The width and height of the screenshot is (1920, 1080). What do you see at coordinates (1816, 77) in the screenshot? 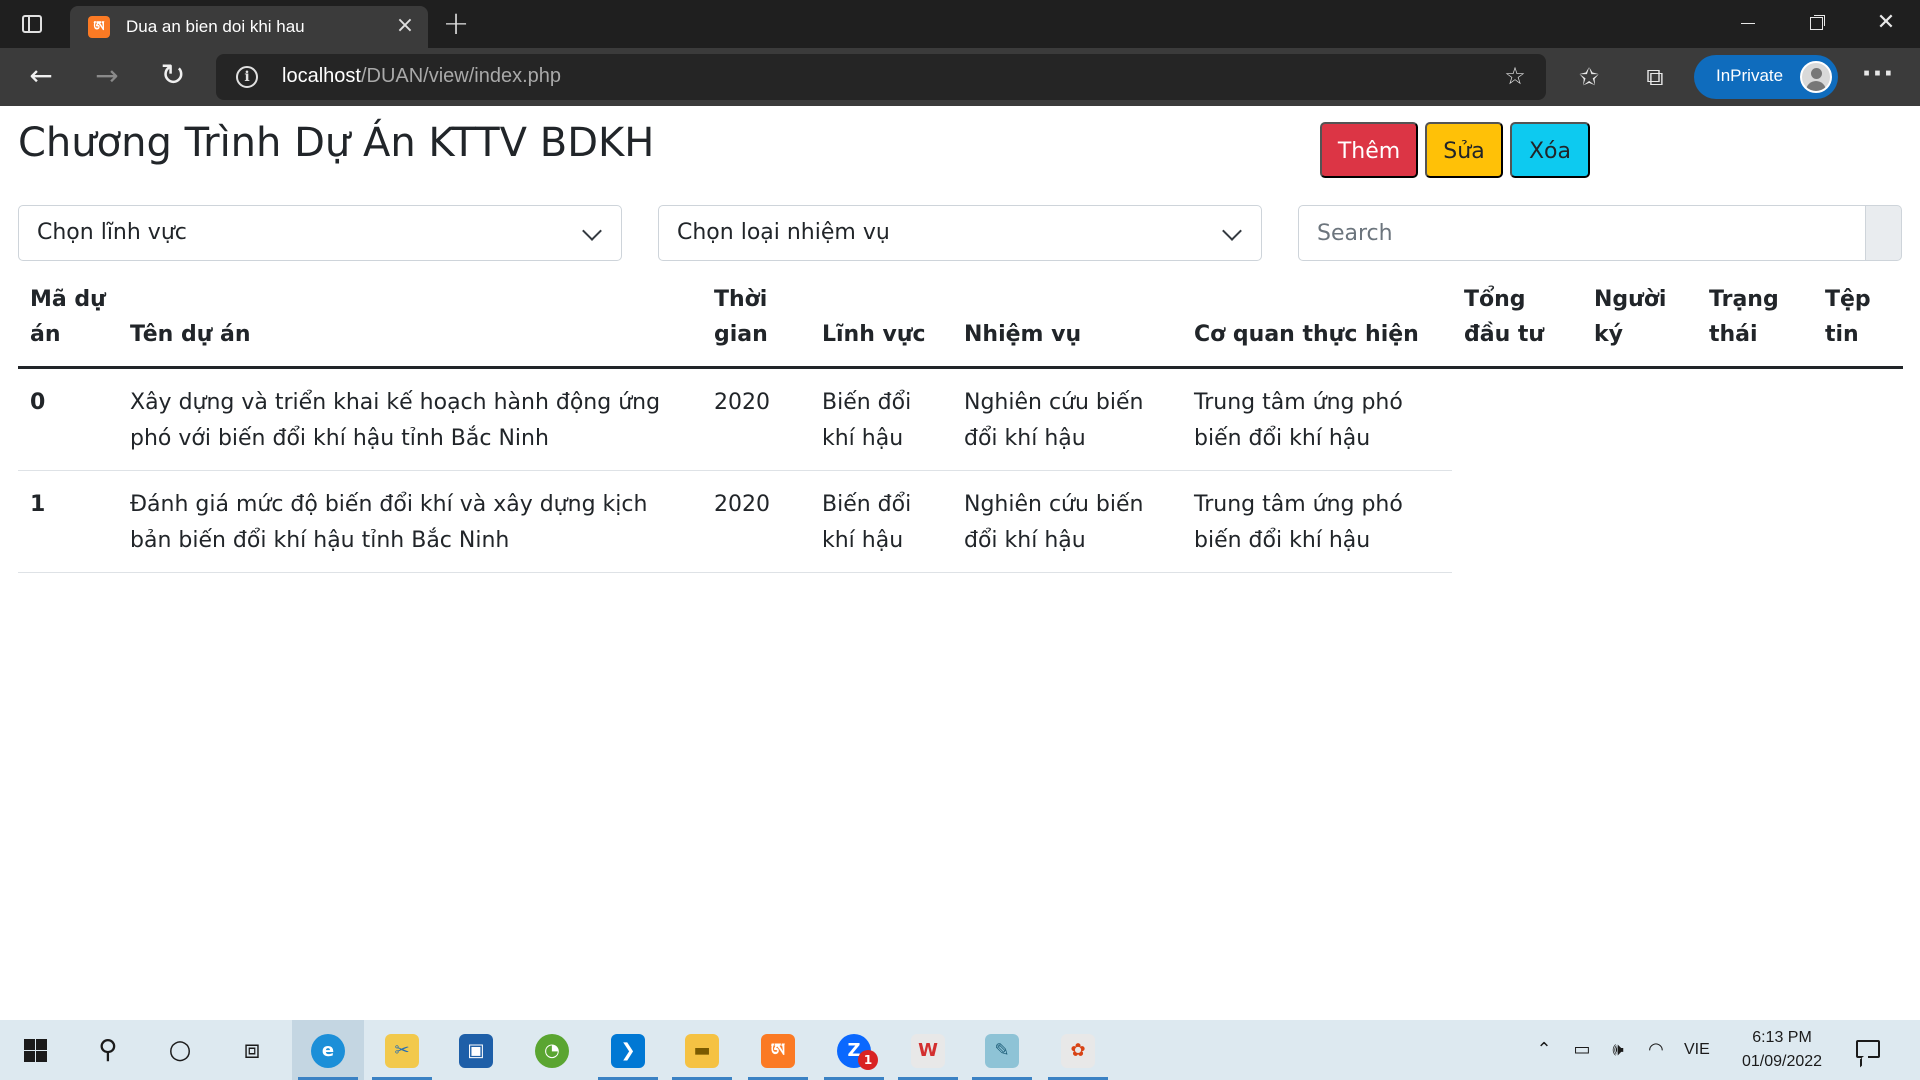
I see `profile-avatar-icon` at bounding box center [1816, 77].